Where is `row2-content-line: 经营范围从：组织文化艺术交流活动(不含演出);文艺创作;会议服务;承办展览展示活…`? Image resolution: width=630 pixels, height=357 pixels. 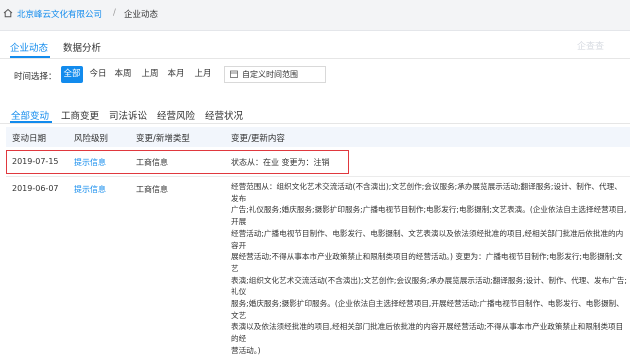 row2-content-line: 经营范围从：组织文化艺术交流活动(不含演出);文艺创作;会议服务;承办展览展示活… is located at coordinates (426, 192).